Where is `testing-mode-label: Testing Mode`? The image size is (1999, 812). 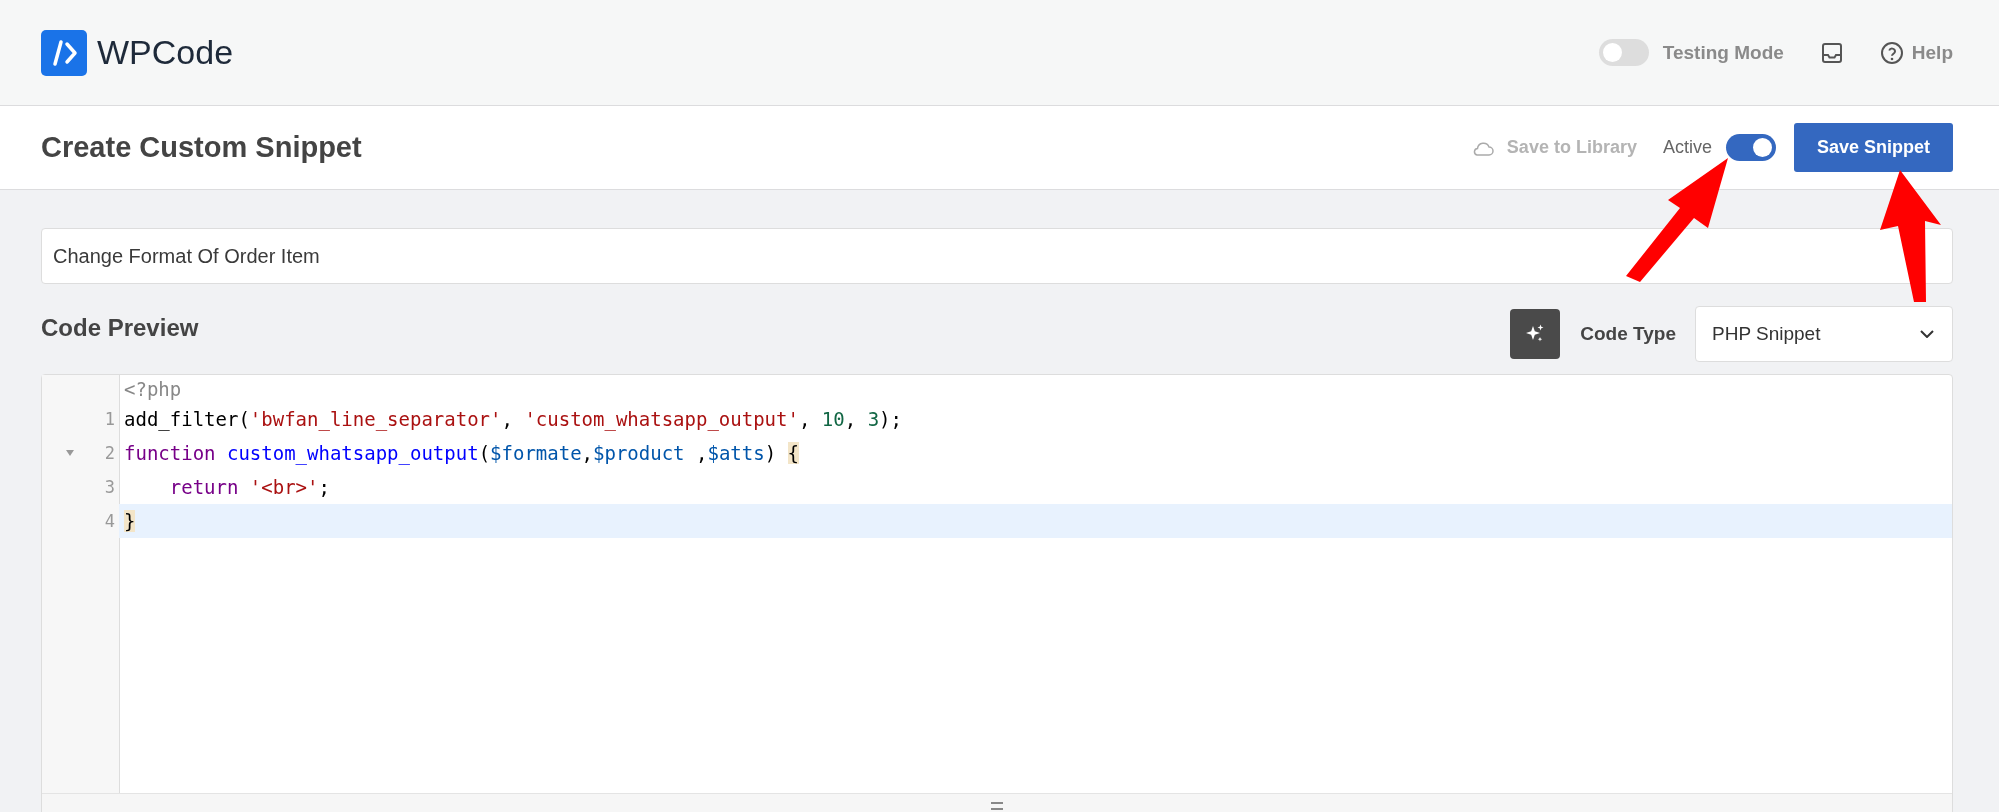
testing-mode-label: Testing Mode is located at coordinates (1723, 52).